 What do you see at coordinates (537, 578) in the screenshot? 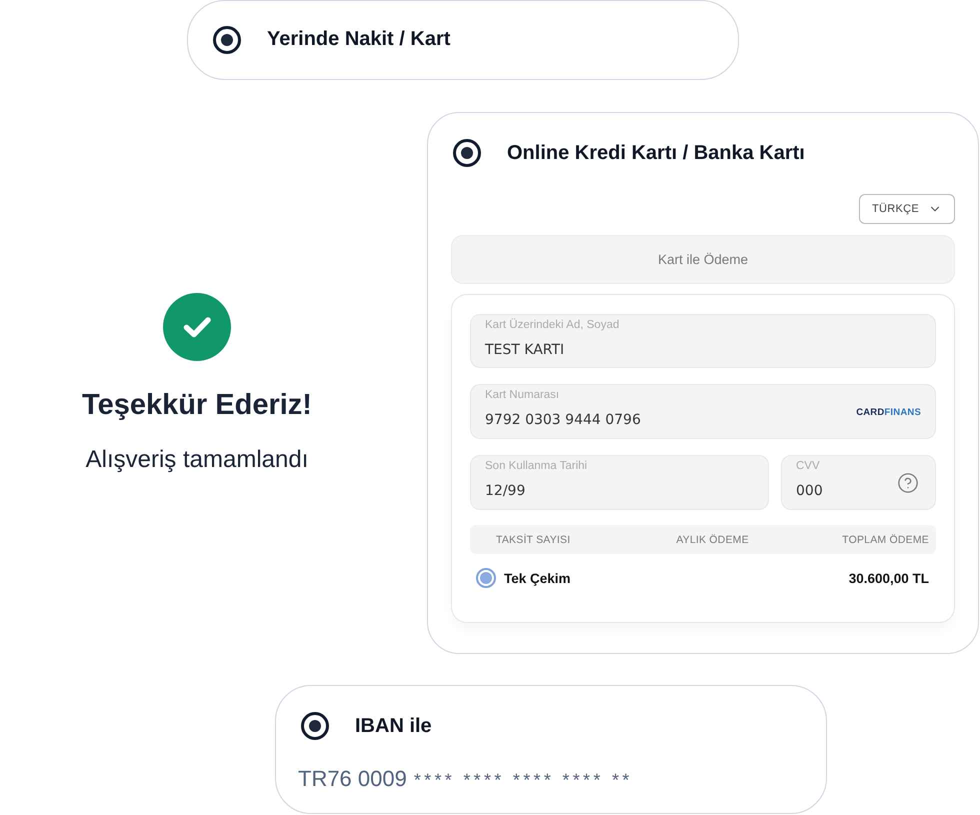
I see `installment-label: Tek Çekim` at bounding box center [537, 578].